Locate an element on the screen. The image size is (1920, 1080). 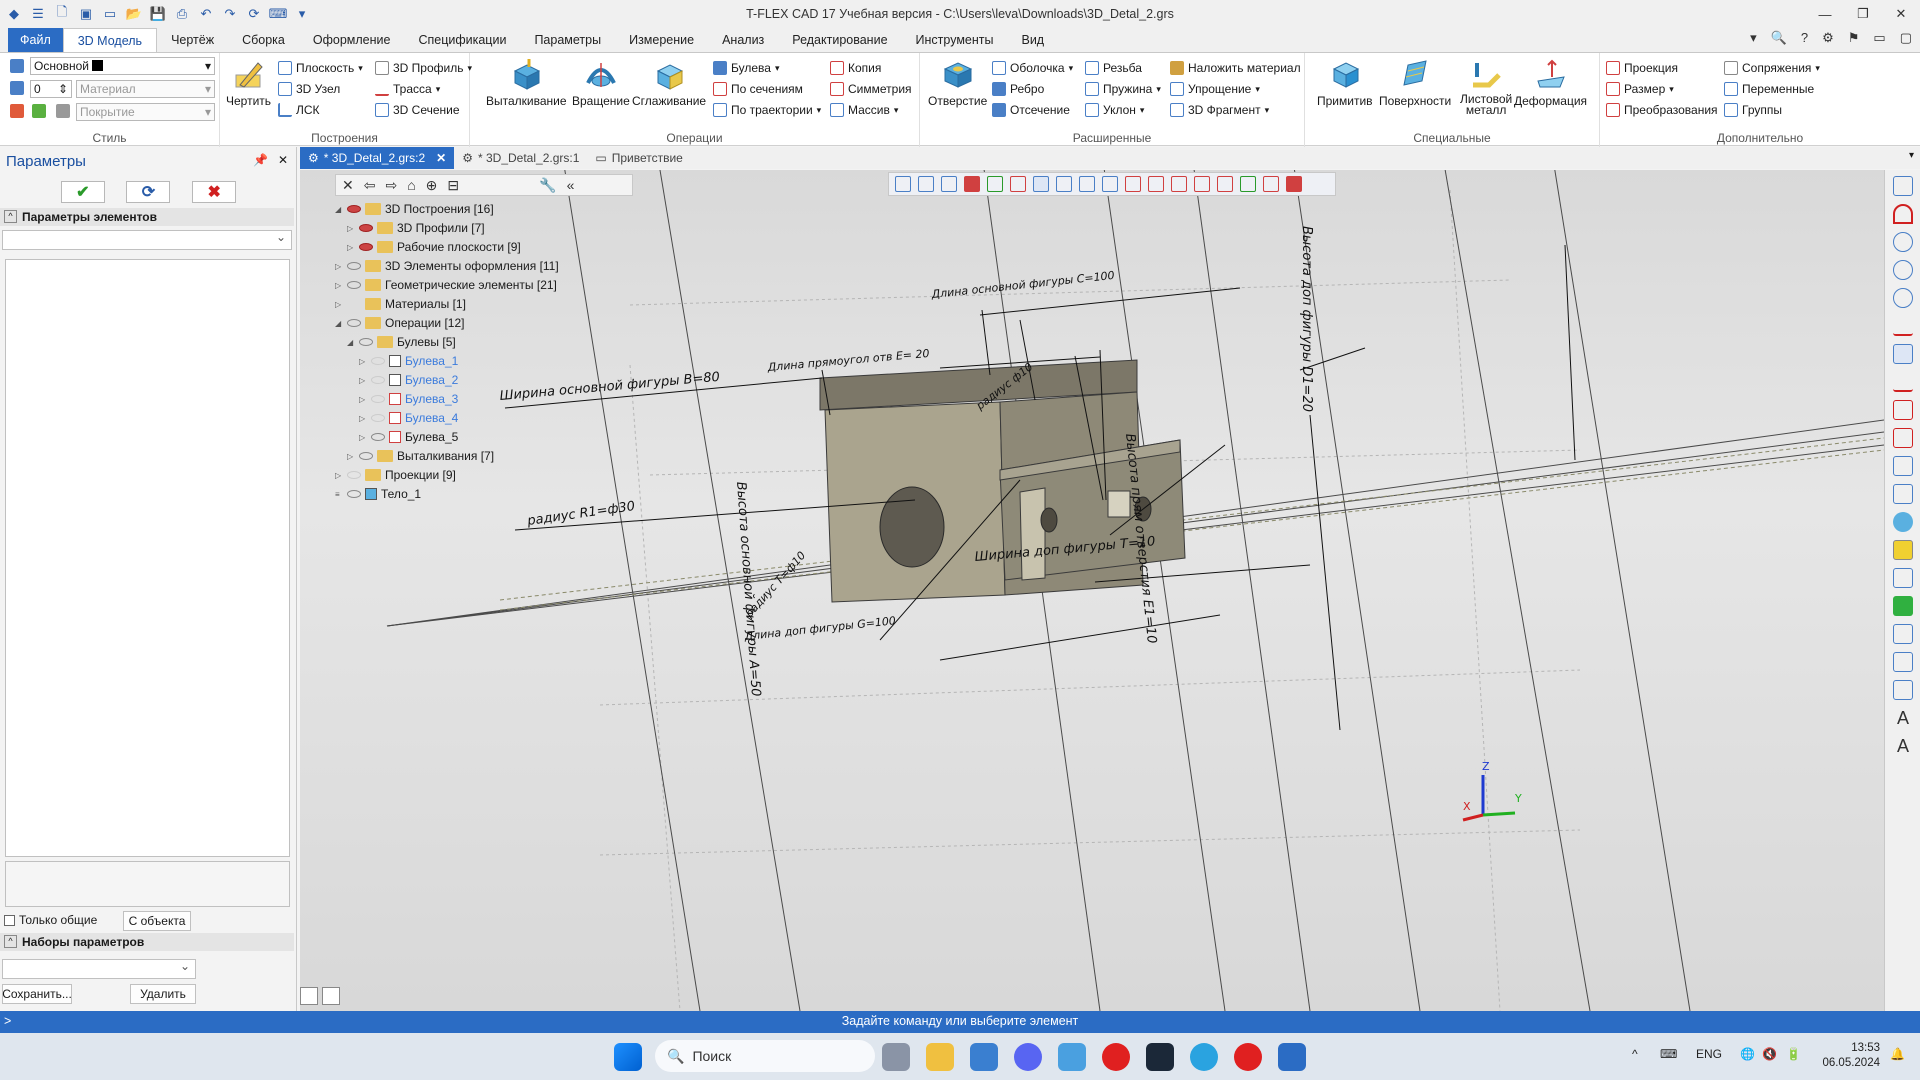
coating-combo: Покрытие ▾ is located at coordinates (145, 112).